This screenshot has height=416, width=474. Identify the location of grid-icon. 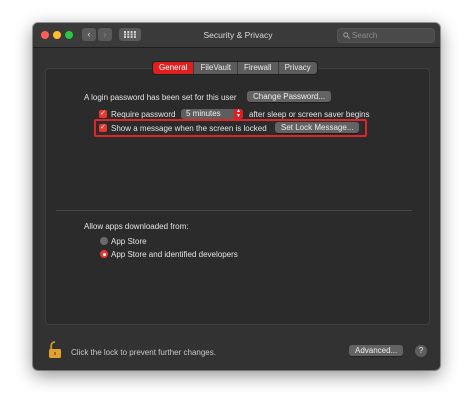
(130, 34).